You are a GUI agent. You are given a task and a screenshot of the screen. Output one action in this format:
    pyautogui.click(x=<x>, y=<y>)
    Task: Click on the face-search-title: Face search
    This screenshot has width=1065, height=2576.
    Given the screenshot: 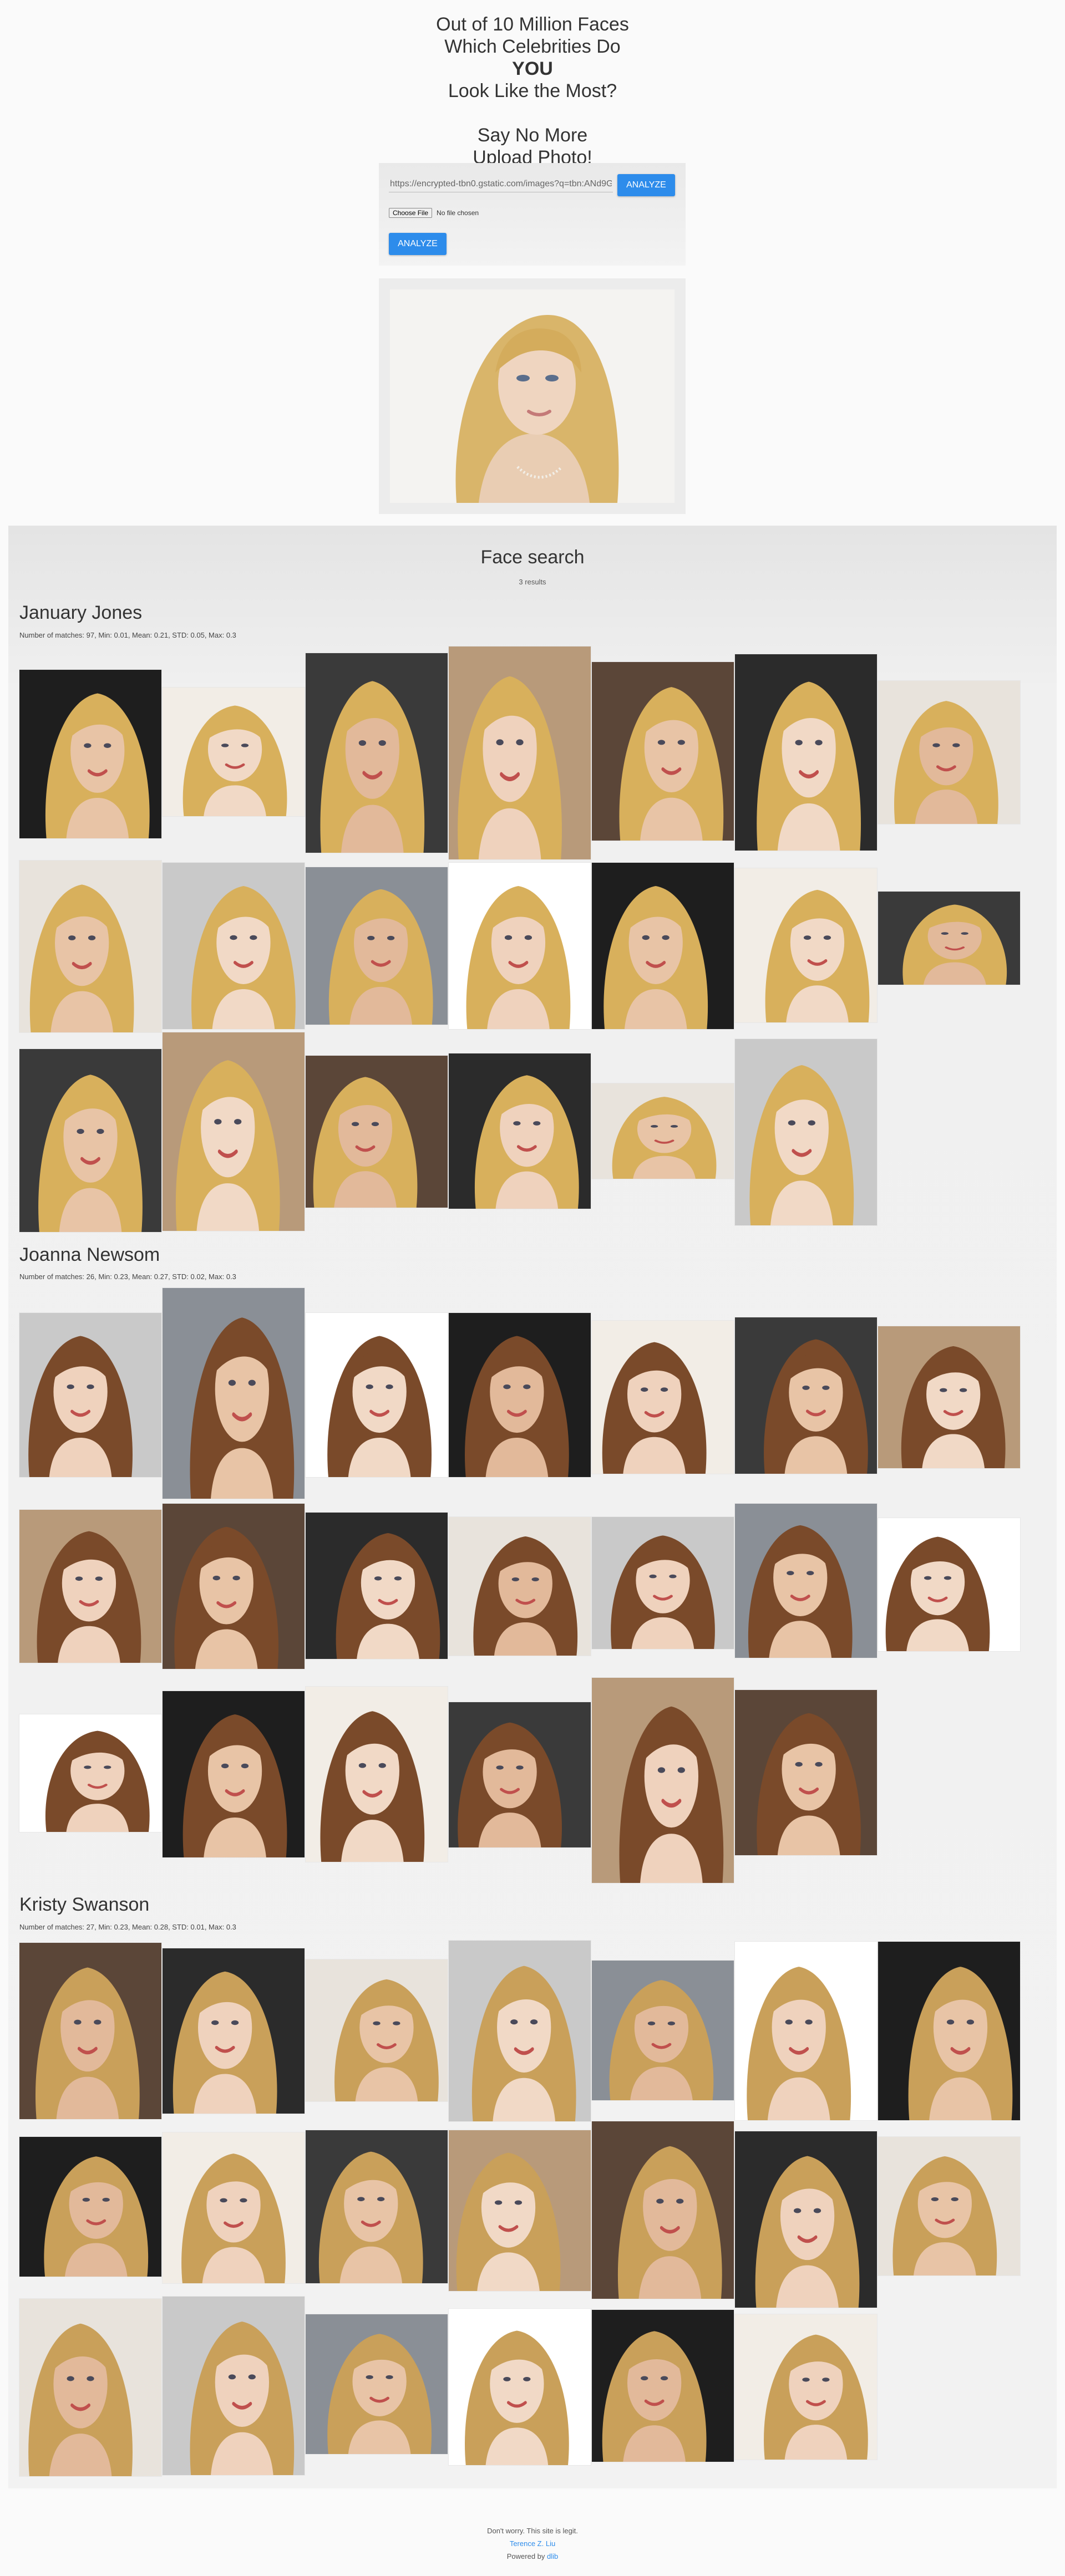 What is the action you would take?
    pyautogui.click(x=532, y=558)
    